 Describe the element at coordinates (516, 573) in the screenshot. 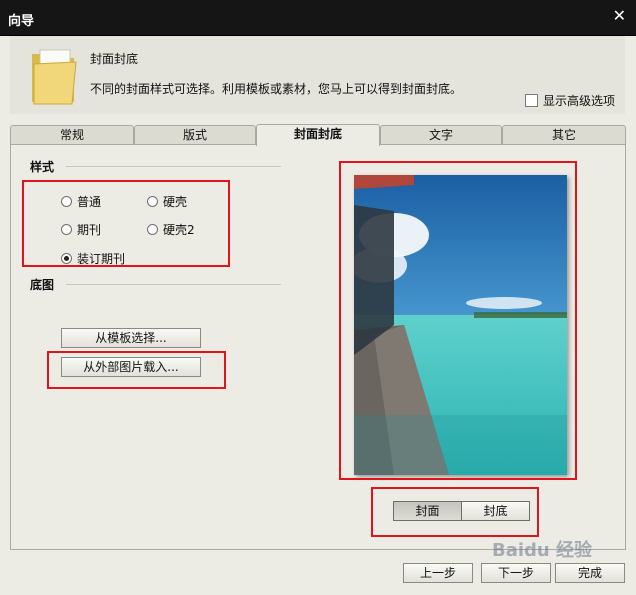

I see `next-button: 下一步` at that location.